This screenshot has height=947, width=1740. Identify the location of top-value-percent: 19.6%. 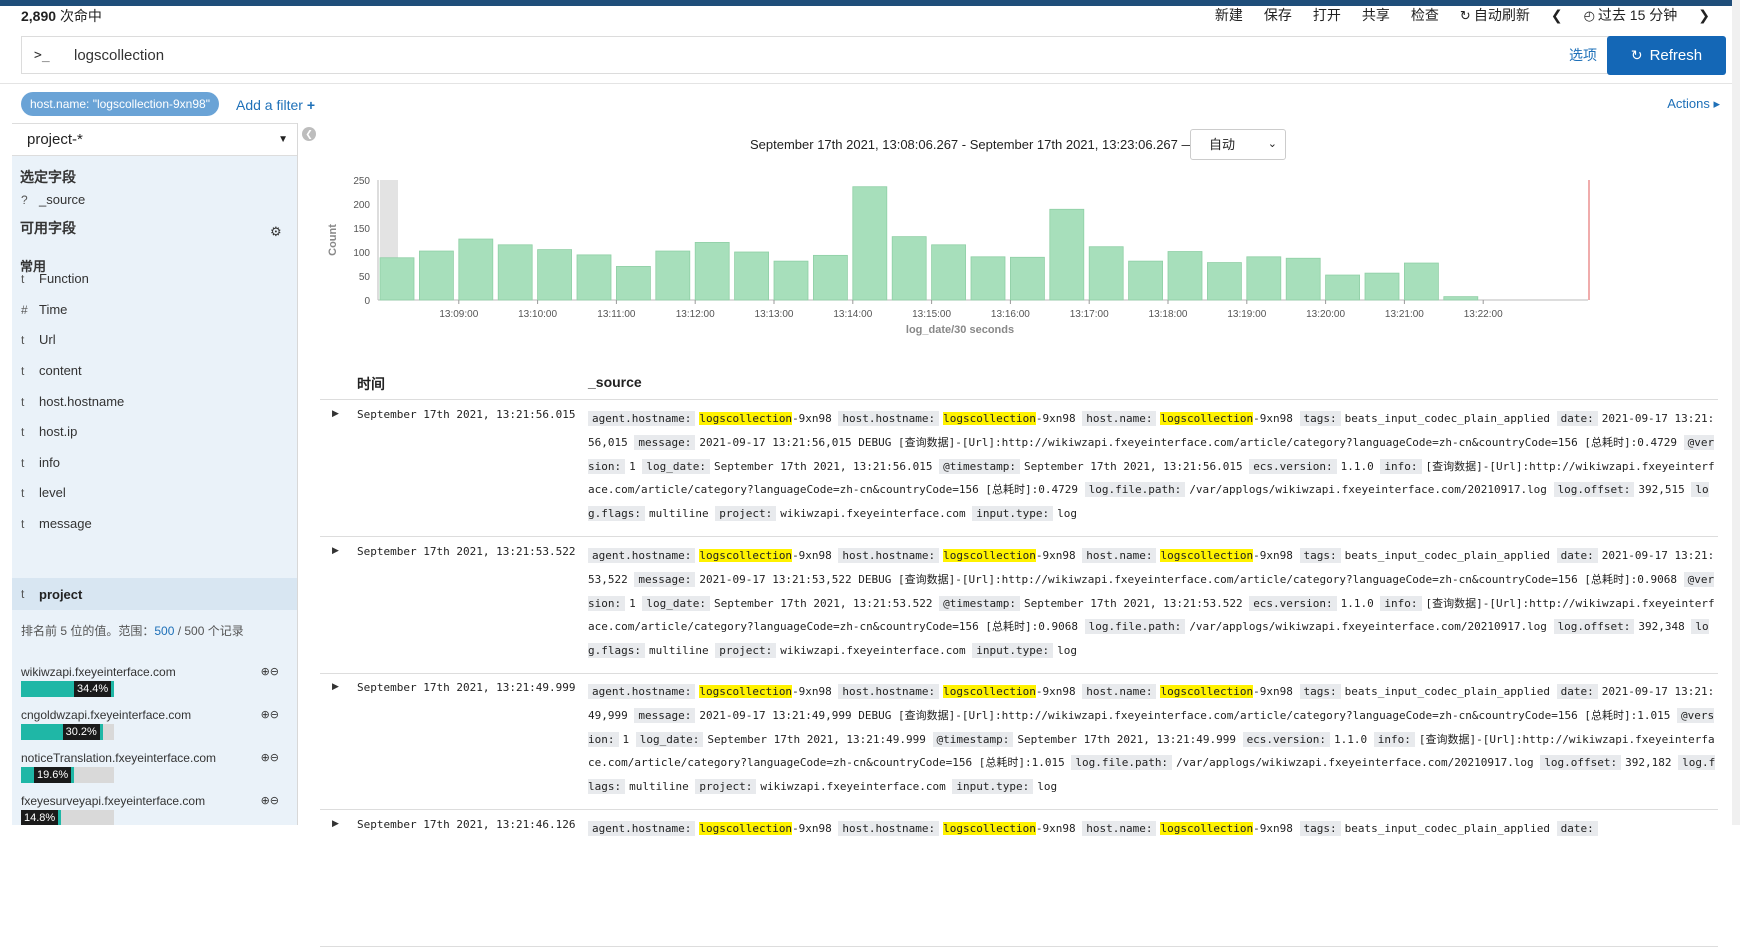
(52, 775).